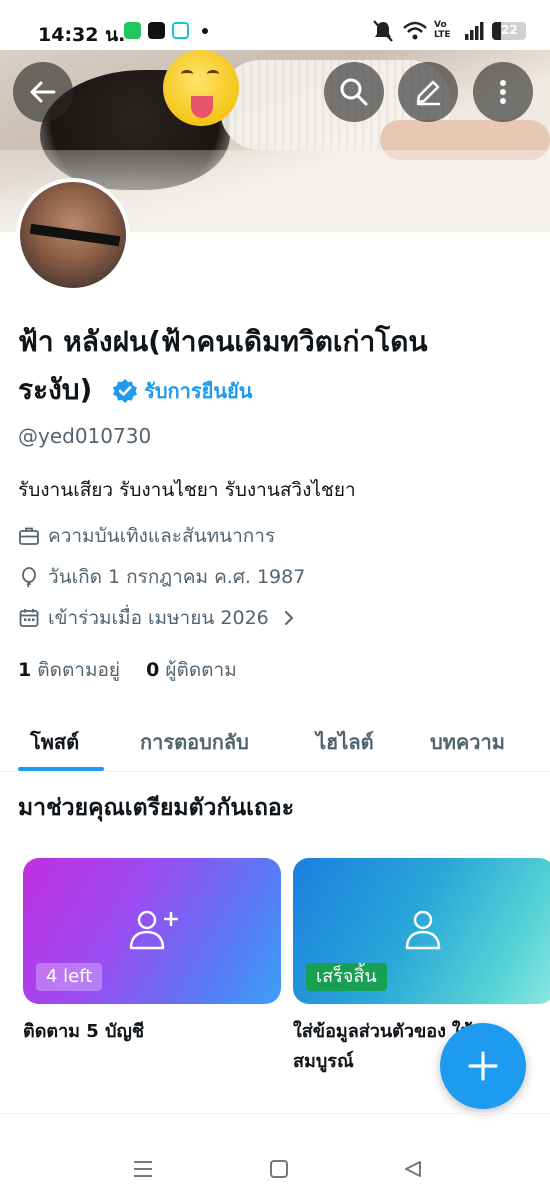  What do you see at coordinates (223, 341) in the screenshot?
I see `profile-name-line1: ฟ้า หลังฝน(ฟ้าคนเดิมทวิตเก่าโดน` at bounding box center [223, 341].